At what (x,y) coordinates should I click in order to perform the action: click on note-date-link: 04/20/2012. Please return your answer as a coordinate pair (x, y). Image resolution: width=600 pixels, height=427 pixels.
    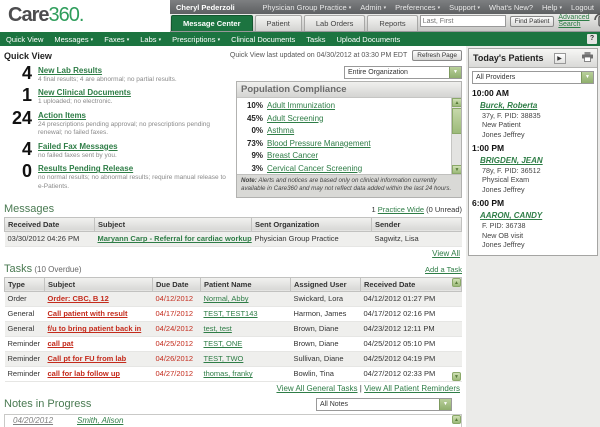
    Looking at the image, I should click on (33, 420).